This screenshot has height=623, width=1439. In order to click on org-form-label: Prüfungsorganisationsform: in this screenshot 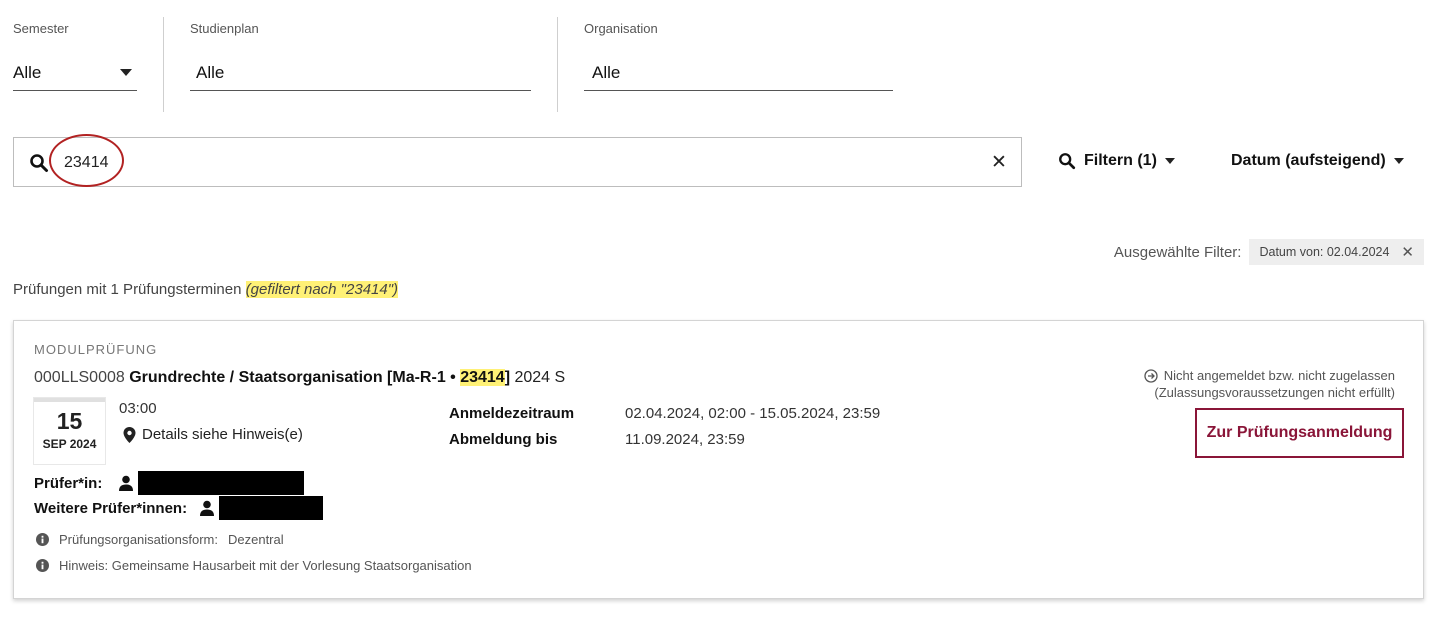, I will do `click(138, 539)`.